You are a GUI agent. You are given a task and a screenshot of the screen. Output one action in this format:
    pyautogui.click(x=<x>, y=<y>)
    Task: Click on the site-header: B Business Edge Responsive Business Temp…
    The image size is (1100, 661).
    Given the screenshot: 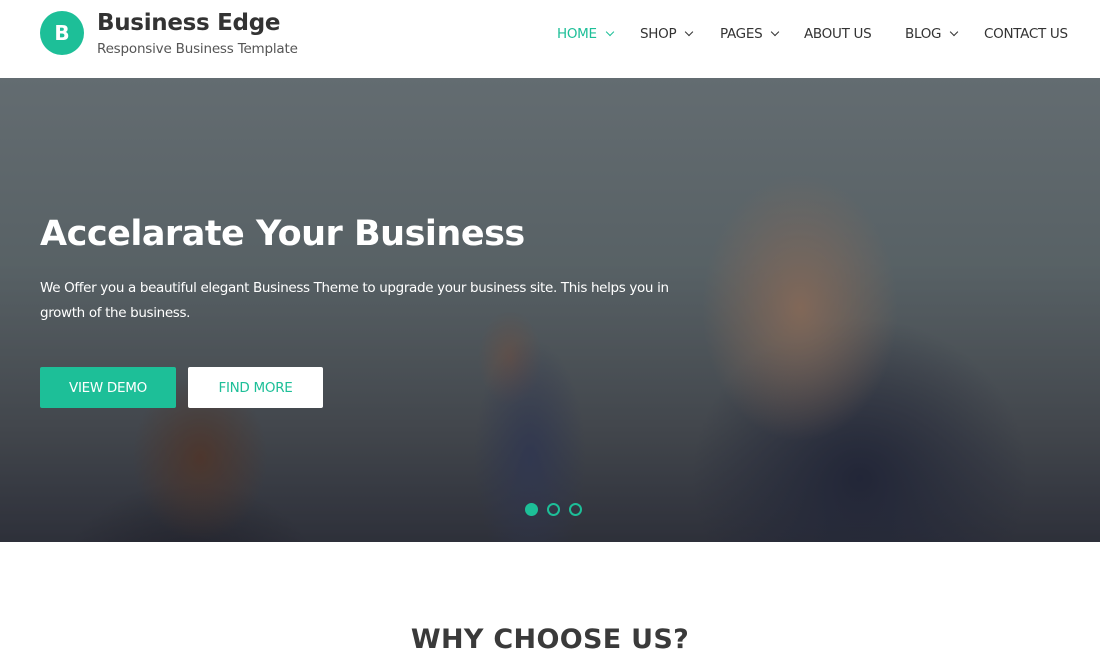 What is the action you would take?
    pyautogui.click(x=550, y=39)
    